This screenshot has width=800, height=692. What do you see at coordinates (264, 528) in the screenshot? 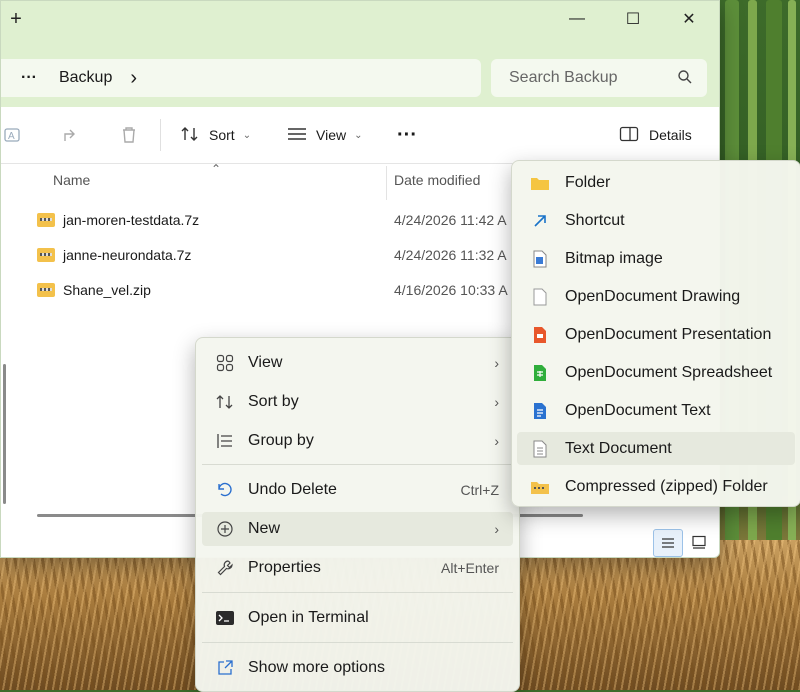
I see `menu-item-label: New` at bounding box center [264, 528].